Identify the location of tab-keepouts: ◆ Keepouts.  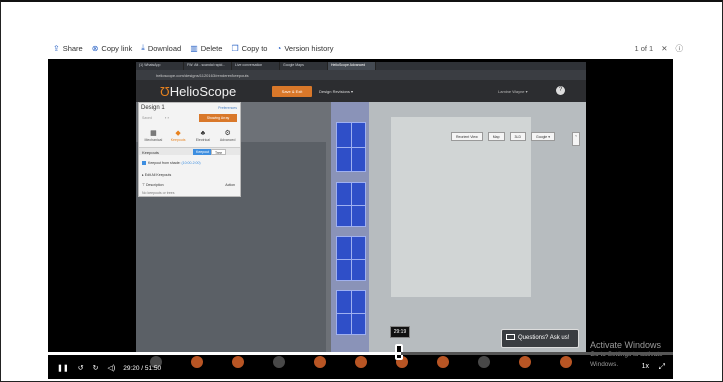
(178, 135).